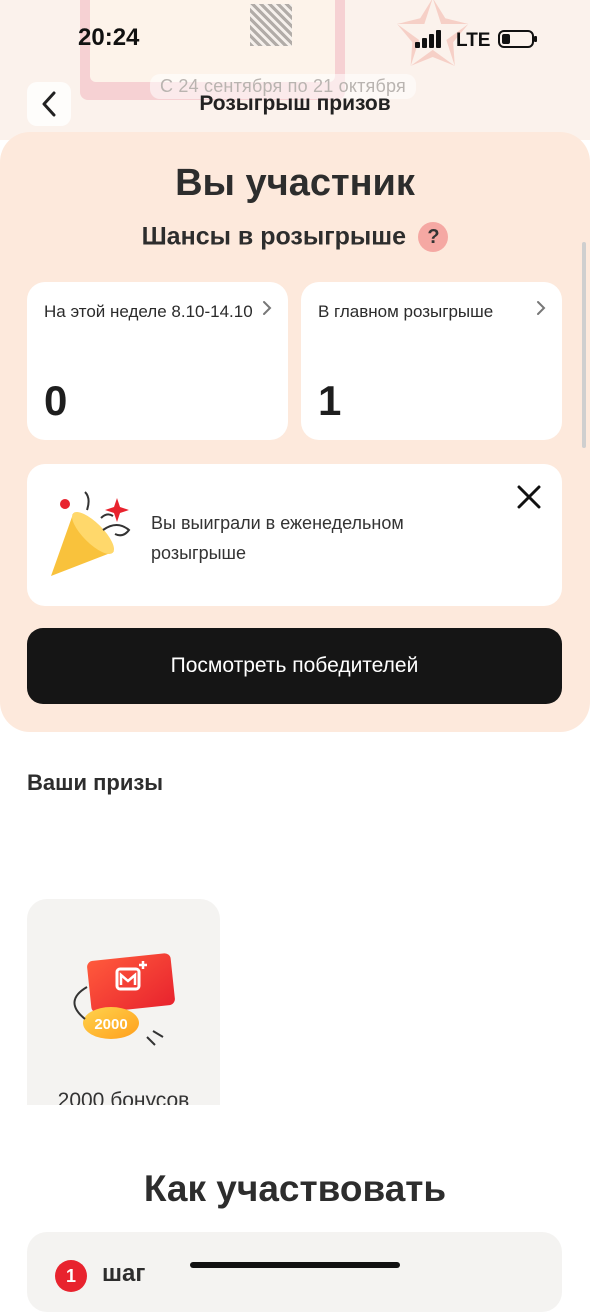 The height and width of the screenshot is (1312, 590). What do you see at coordinates (431, 361) in the screenshot?
I see `main-draw-chances-card: В главном розыгрыше 1` at bounding box center [431, 361].